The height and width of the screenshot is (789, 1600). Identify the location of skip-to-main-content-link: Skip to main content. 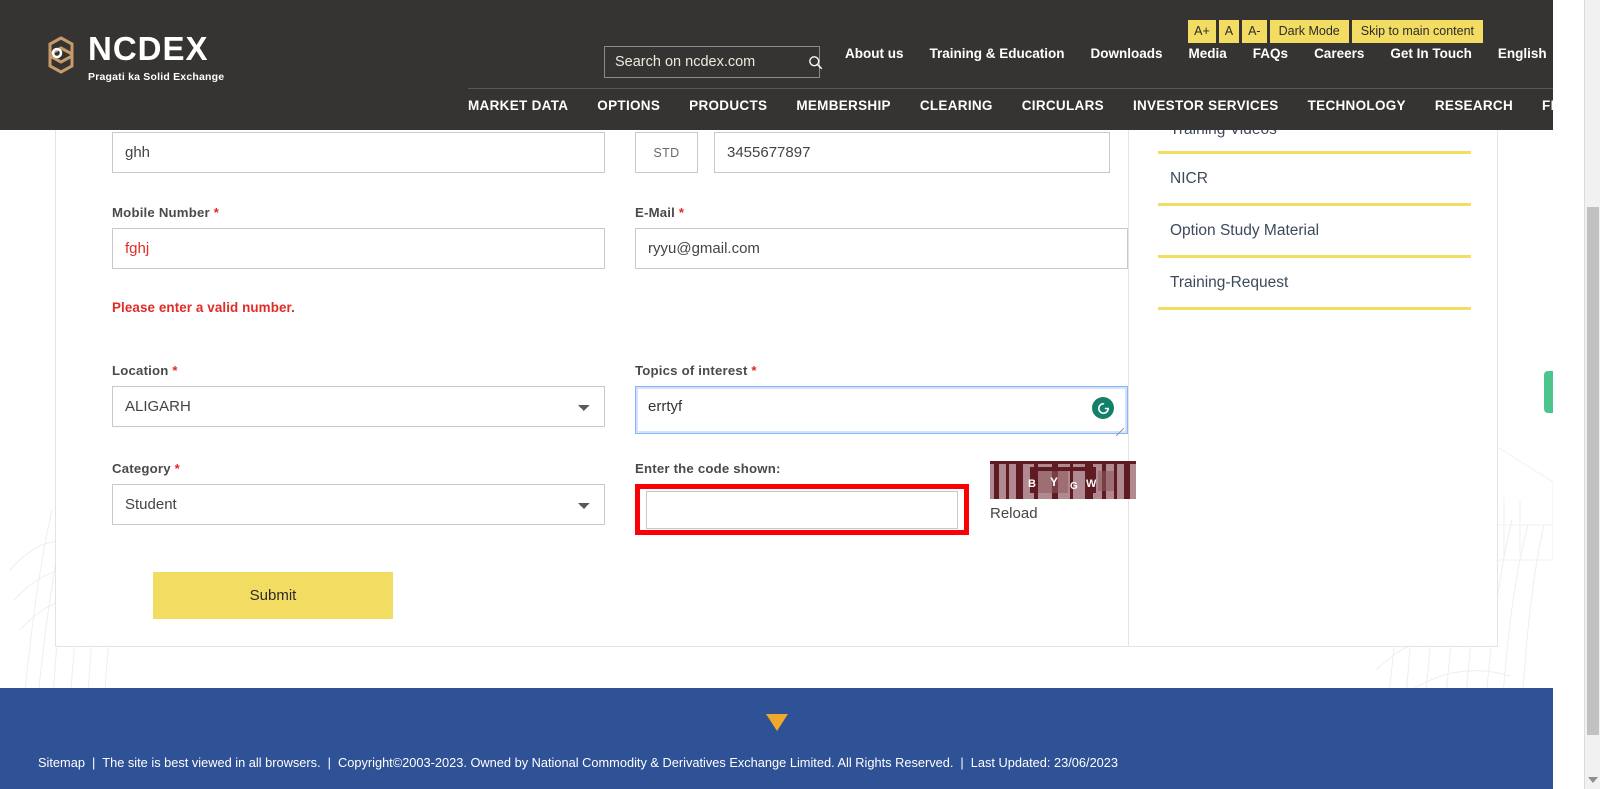
(1417, 31).